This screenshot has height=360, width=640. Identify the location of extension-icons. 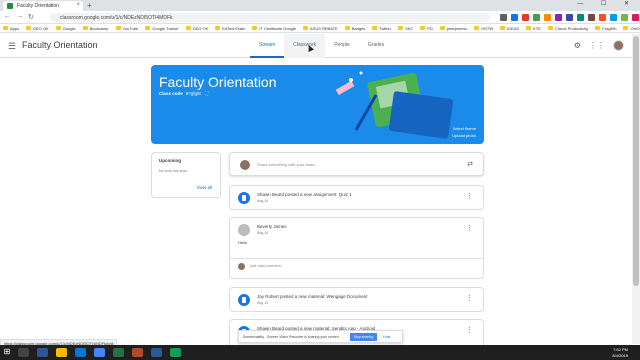
(570, 17).